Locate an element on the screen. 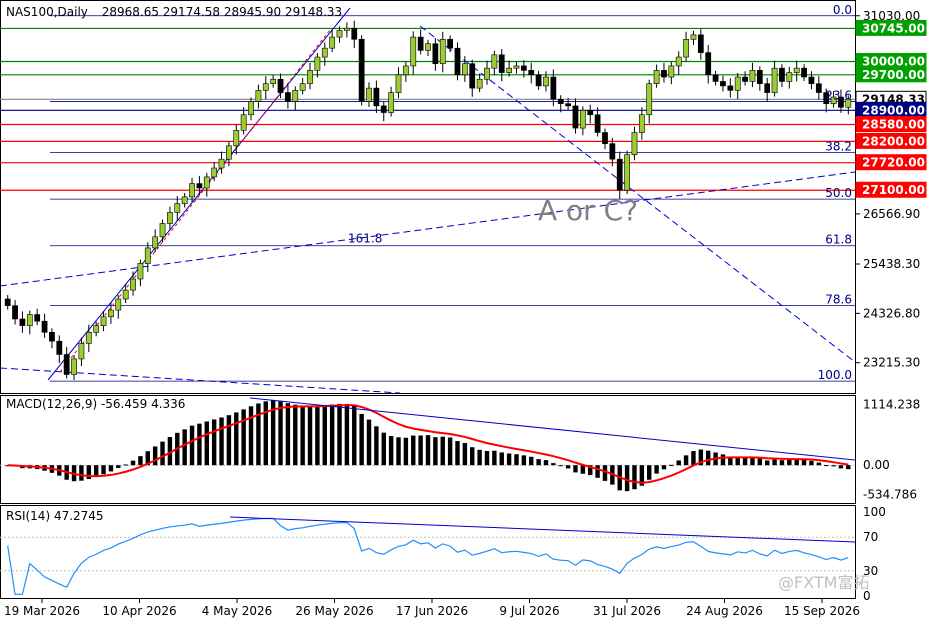  symbol-label: NAS100,Daily is located at coordinates (47, 12).